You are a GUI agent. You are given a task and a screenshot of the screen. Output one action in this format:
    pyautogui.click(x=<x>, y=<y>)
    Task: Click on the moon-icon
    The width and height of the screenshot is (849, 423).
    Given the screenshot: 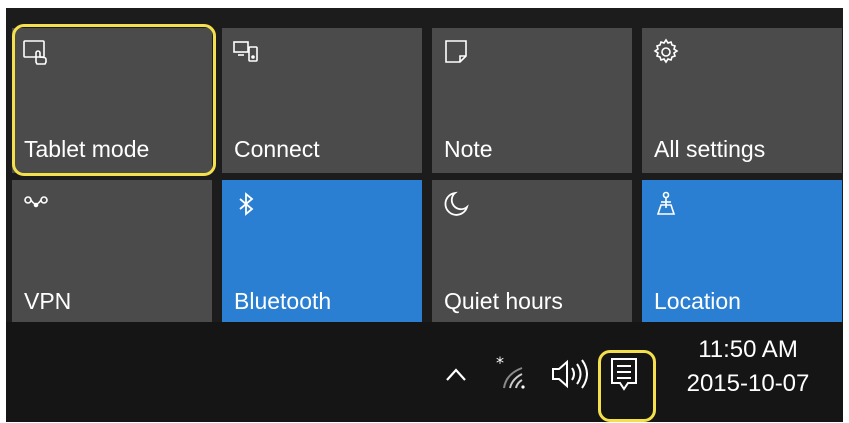 What is the action you would take?
    pyautogui.click(x=456, y=204)
    